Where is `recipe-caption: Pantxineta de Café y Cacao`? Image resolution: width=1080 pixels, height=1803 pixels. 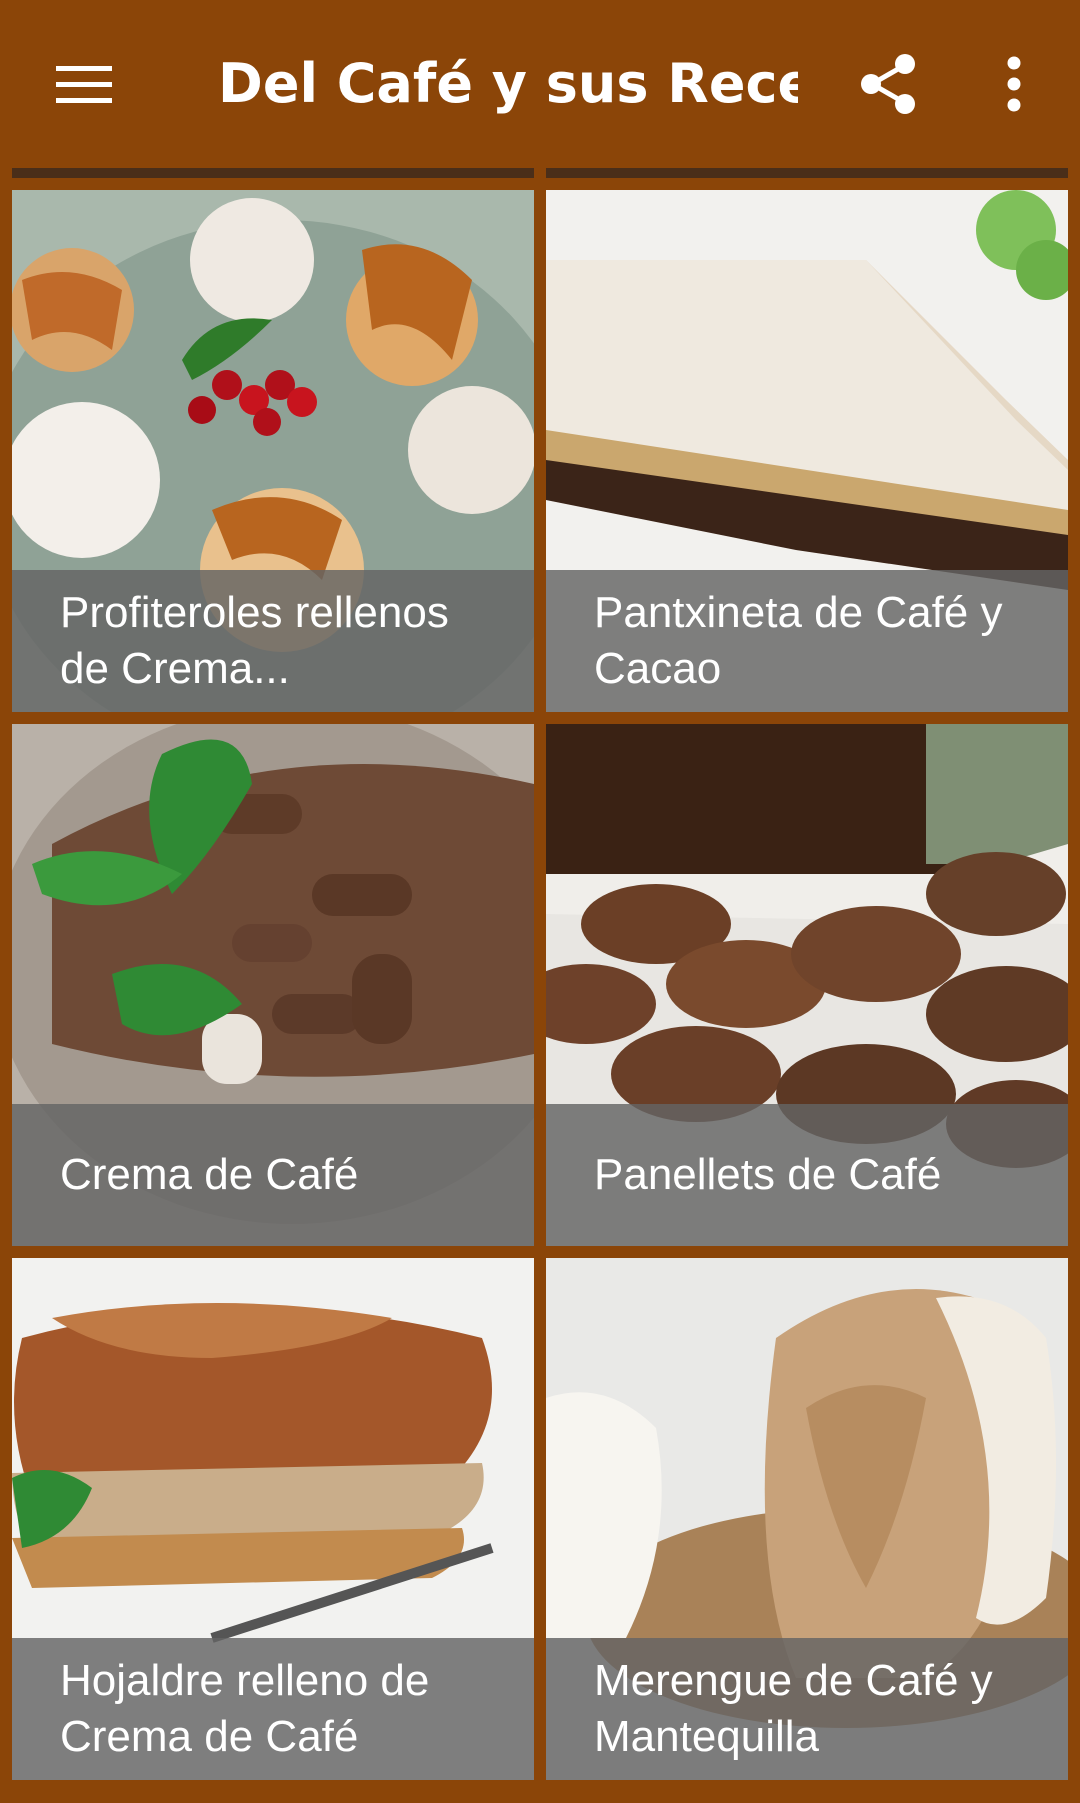
recipe-caption: Pantxineta de Café y Cacao is located at coordinates (807, 641).